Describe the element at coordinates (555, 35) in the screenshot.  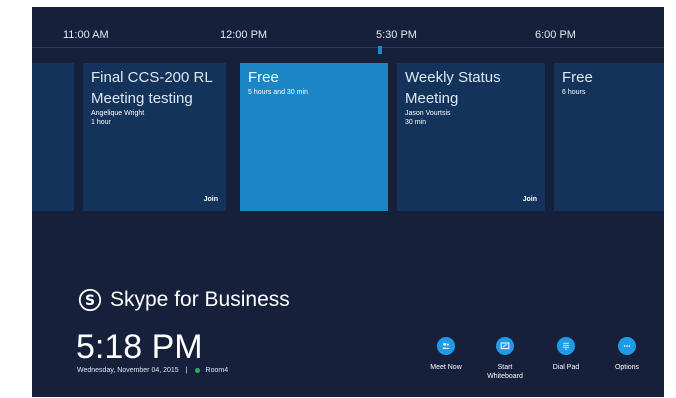
I see `timeline-tick: 6:00 PM` at that location.